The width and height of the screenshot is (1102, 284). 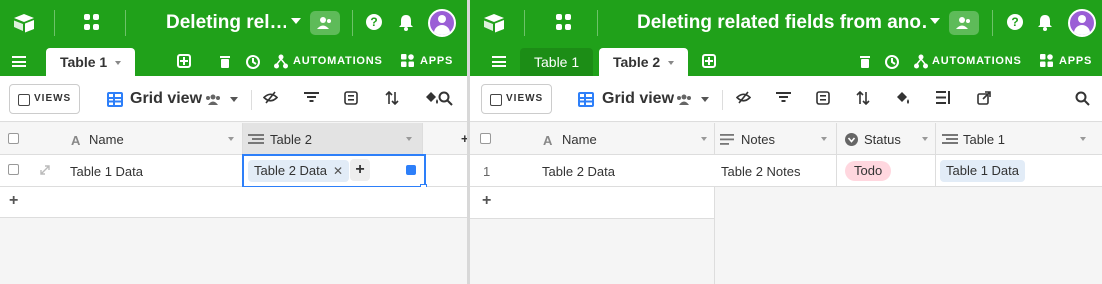 What do you see at coordinates (578, 171) in the screenshot?
I see `cell-name: Table 2 Data` at bounding box center [578, 171].